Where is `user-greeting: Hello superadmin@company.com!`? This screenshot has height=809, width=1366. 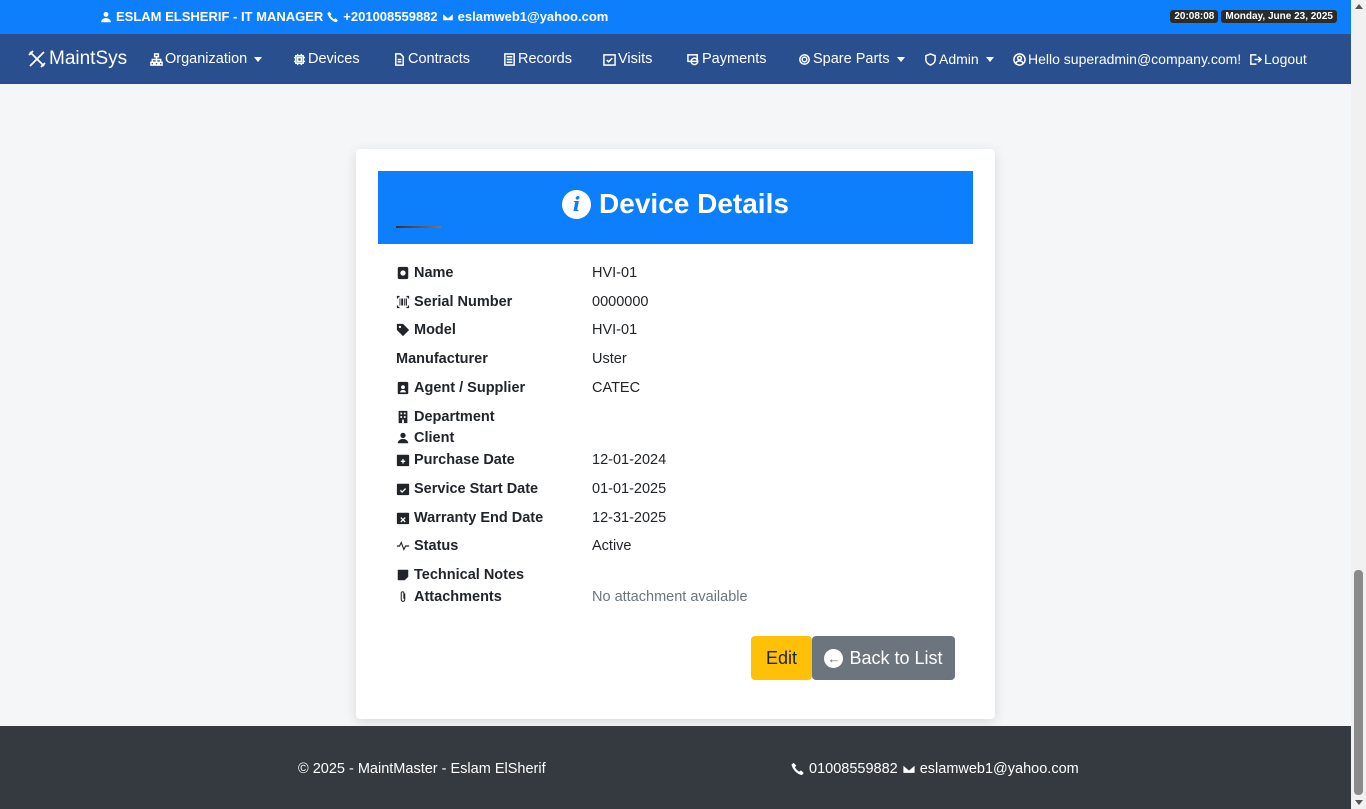
user-greeting: Hello superadmin@company.com! is located at coordinates (1135, 59).